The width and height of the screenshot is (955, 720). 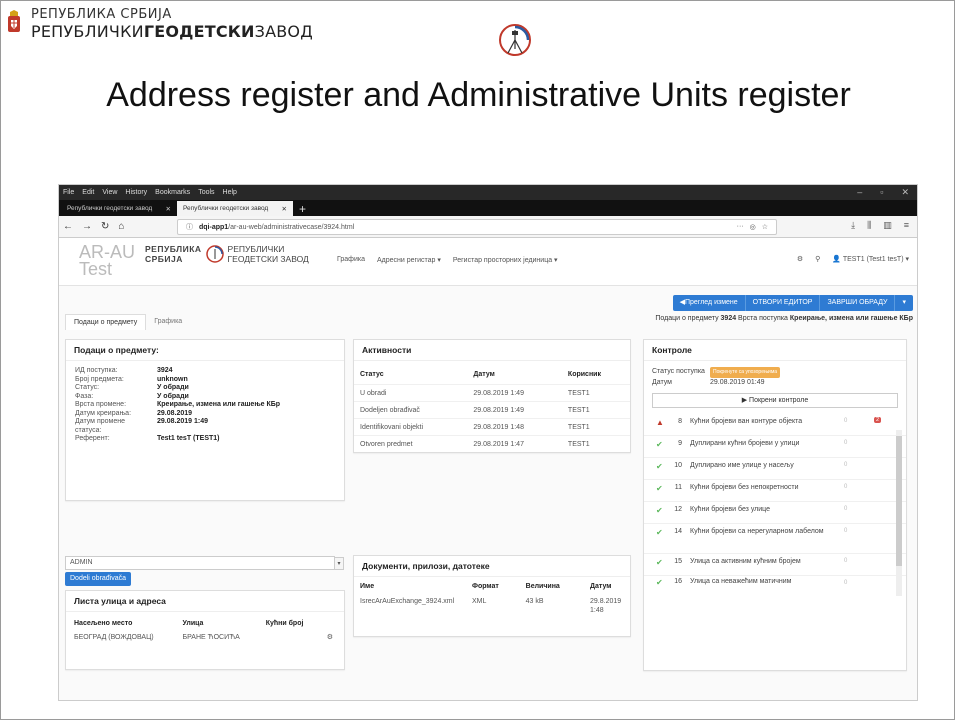 What do you see at coordinates (134, 413) in the screenshot?
I see `subject-row: Датум креирања: 29.08.2019` at bounding box center [134, 413].